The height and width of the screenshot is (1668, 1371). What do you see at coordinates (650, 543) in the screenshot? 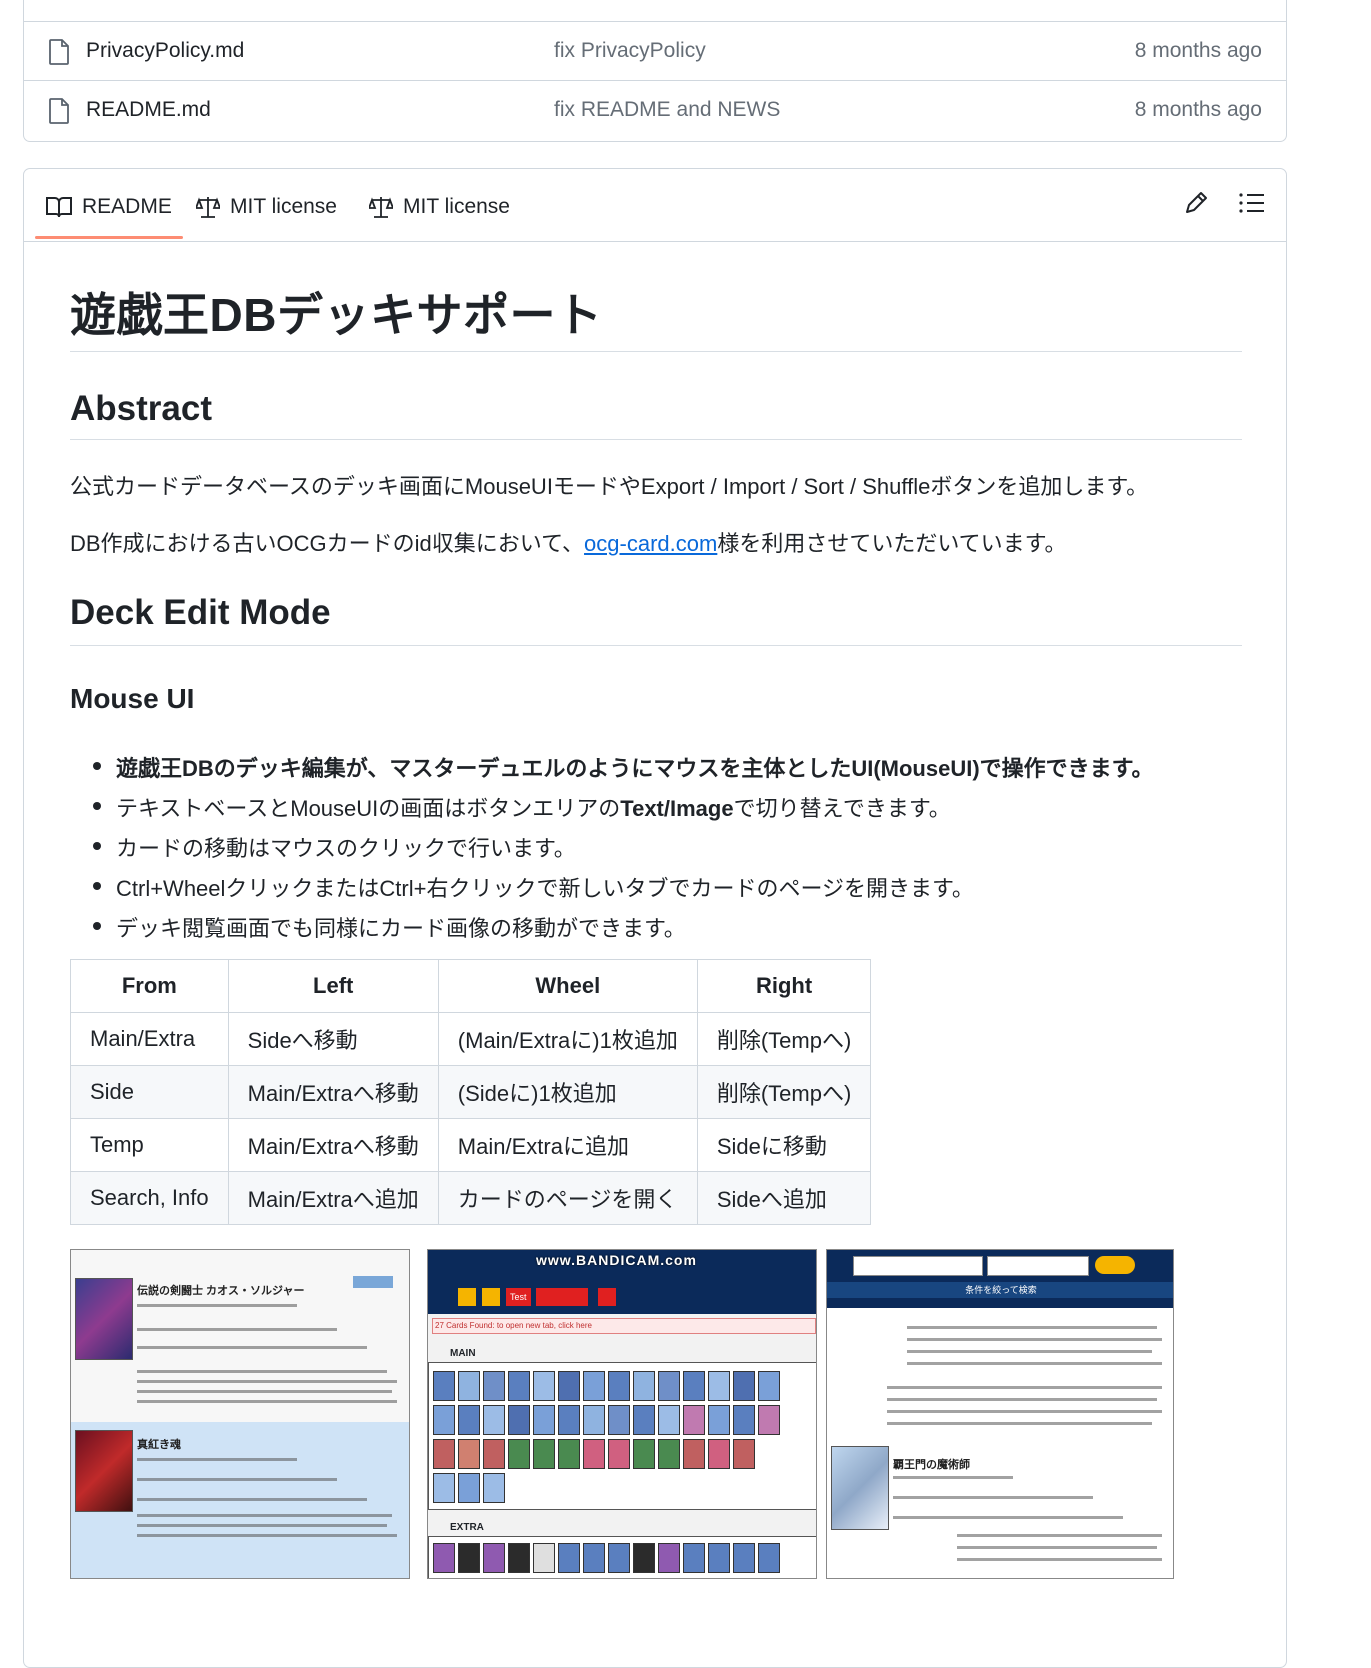
I see `ocg-card-link: ocg-card.com` at bounding box center [650, 543].